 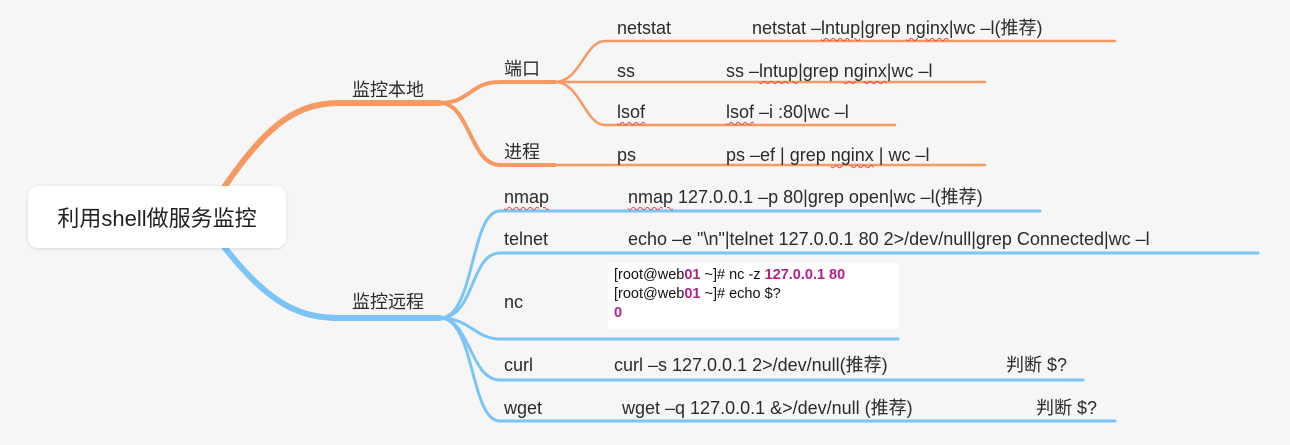 What do you see at coordinates (388, 302) in the screenshot?
I see `remote-monitor-node: 监控远程` at bounding box center [388, 302].